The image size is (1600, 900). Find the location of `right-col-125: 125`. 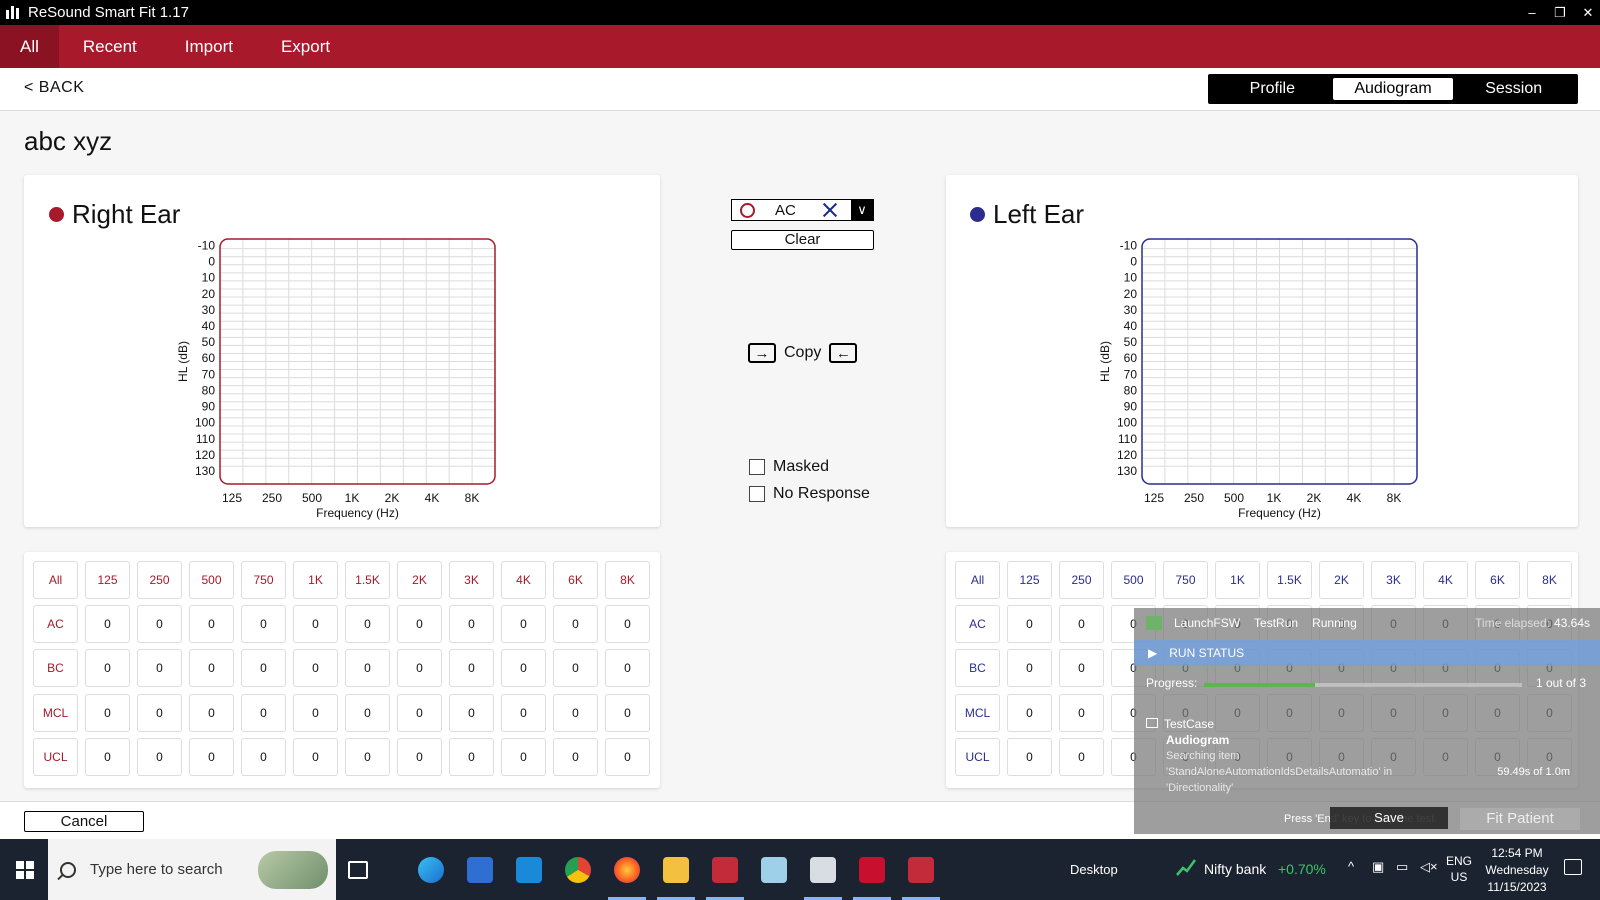

right-col-125: 125 is located at coordinates (107, 580).